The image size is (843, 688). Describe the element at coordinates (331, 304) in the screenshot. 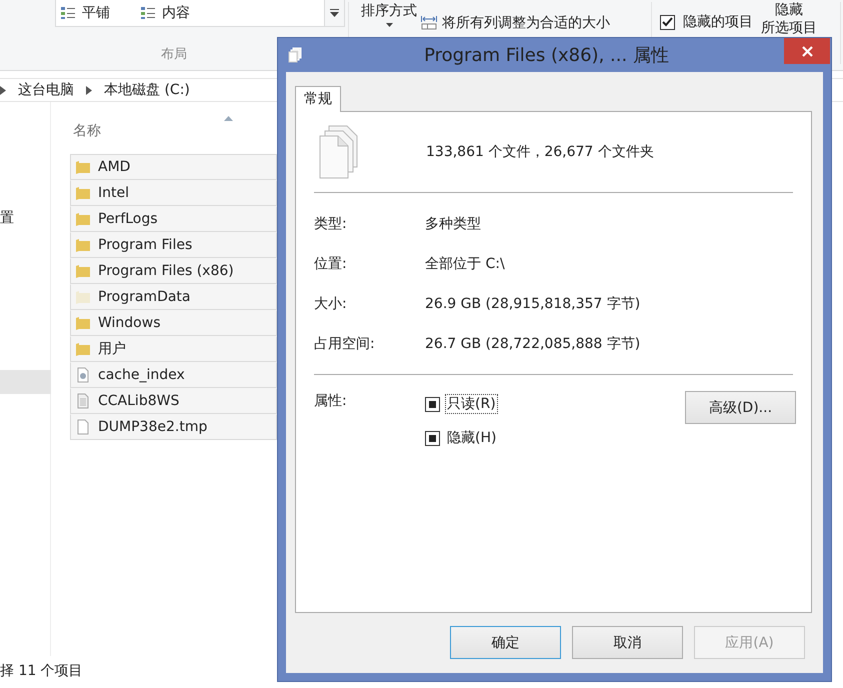

I see `field-label: 大小:` at that location.